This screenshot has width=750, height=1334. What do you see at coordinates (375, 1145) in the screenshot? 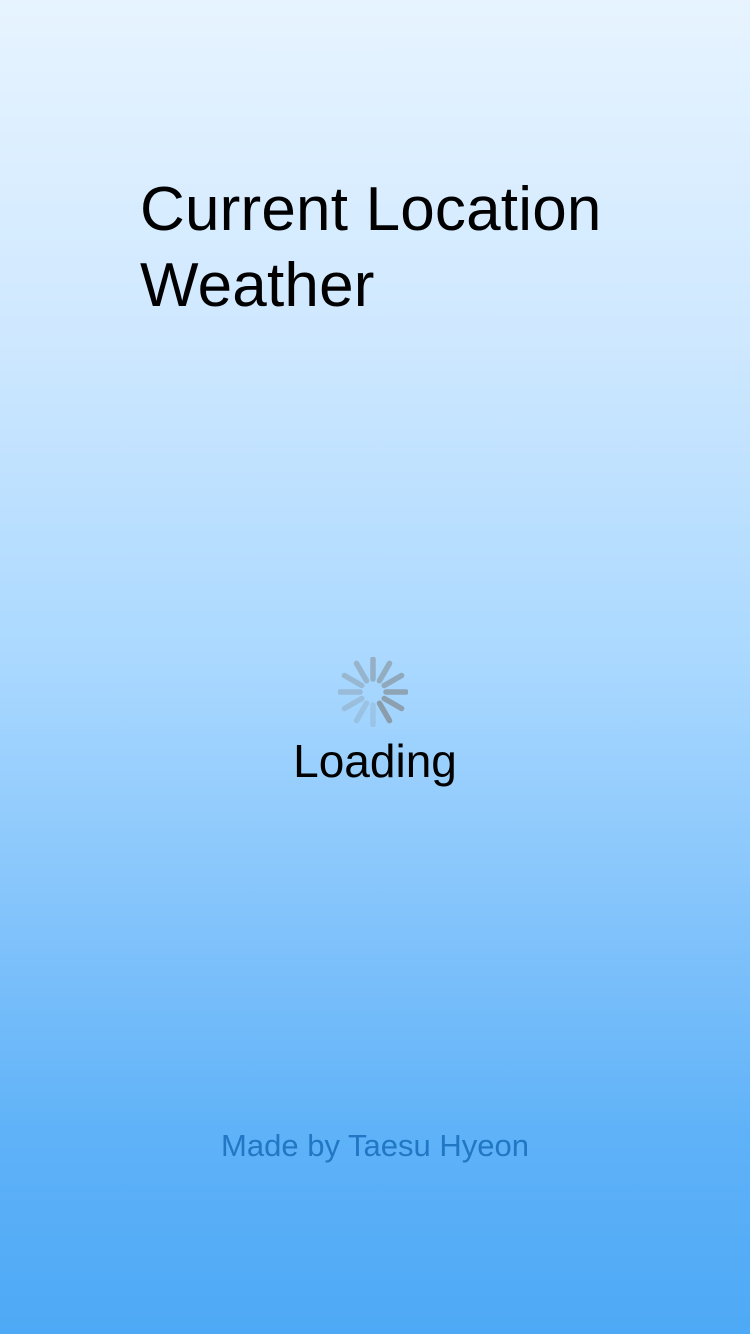
I see `footer-credit: Made by Taesu Hyeon` at bounding box center [375, 1145].